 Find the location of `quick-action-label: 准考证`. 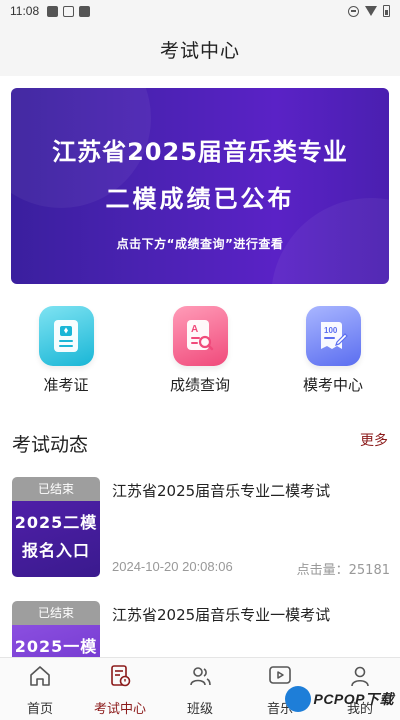

quick-action-label: 准考证 is located at coordinates (66, 385).